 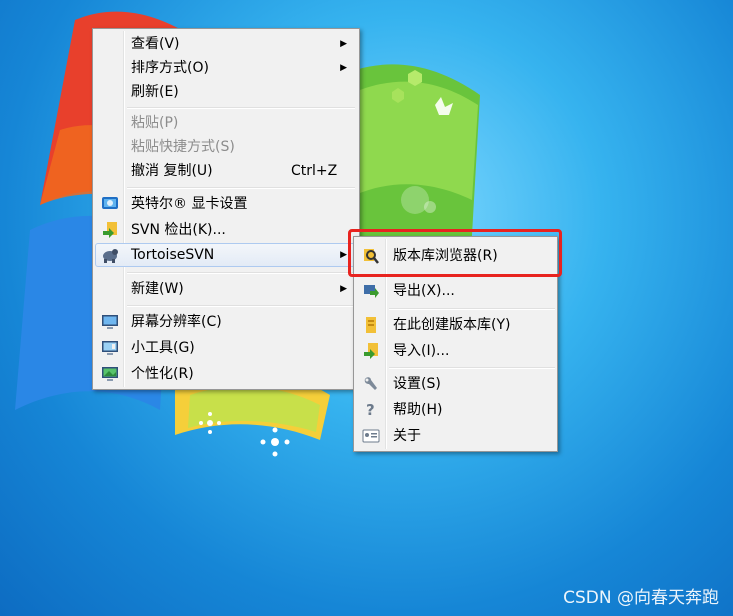 I want to click on menu-item-tortoisesvn: TortoiseSVN ▶, so click(x=226, y=255).